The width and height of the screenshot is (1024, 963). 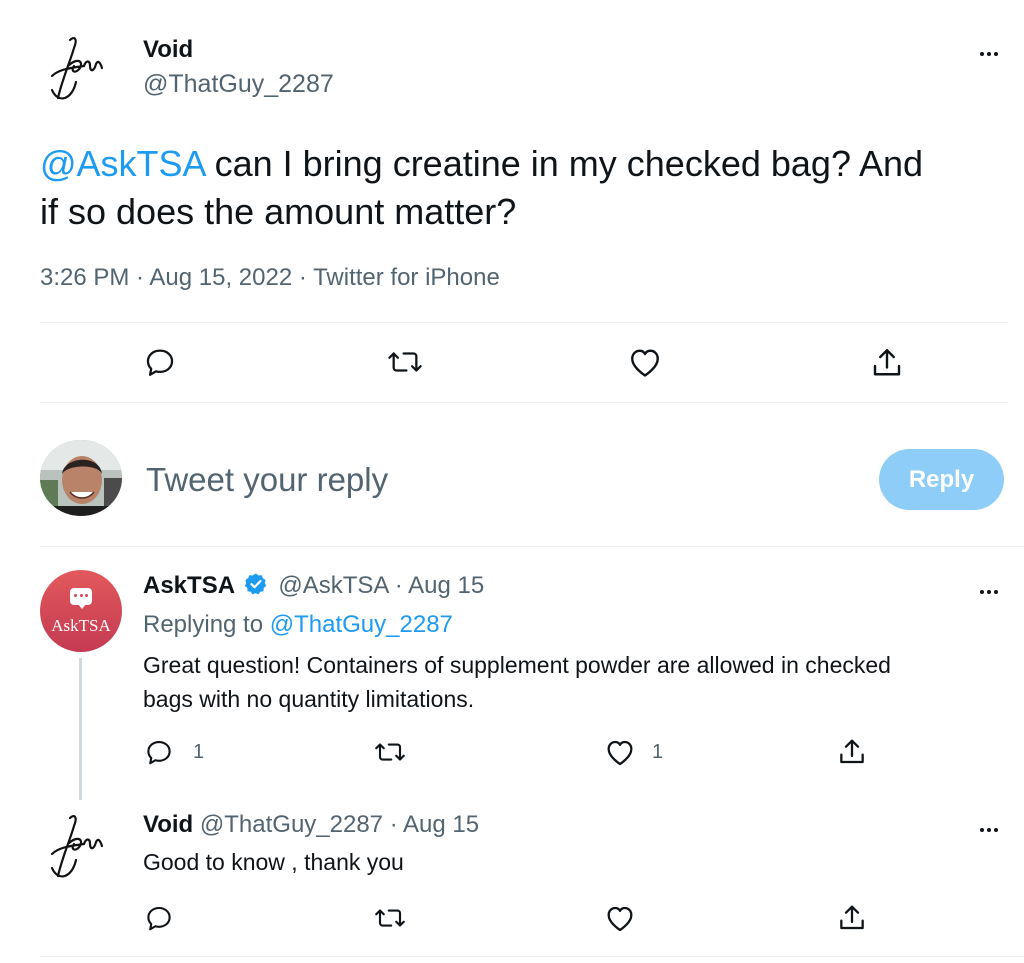 What do you see at coordinates (80, 729) in the screenshot?
I see `thread-line` at bounding box center [80, 729].